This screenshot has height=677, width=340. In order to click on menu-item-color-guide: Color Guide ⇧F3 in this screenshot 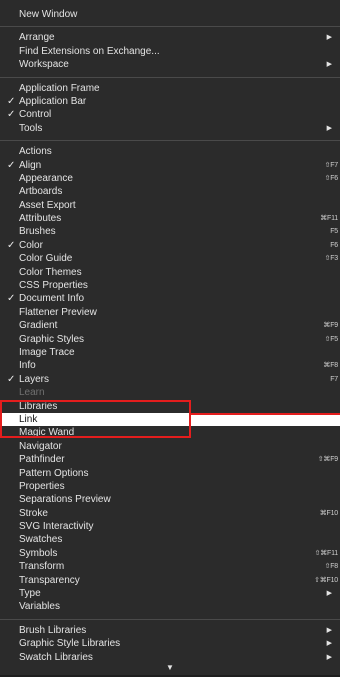, I will do `click(170, 258)`.